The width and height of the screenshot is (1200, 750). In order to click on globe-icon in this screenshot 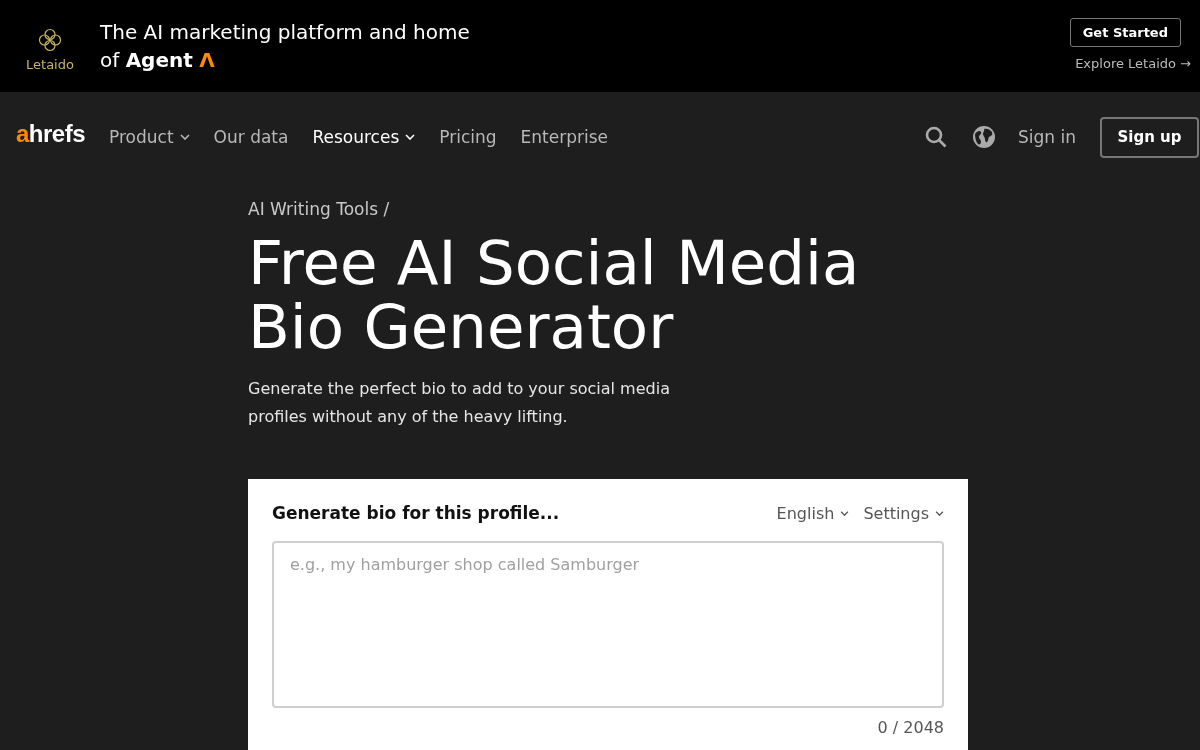, I will do `click(984, 137)`.